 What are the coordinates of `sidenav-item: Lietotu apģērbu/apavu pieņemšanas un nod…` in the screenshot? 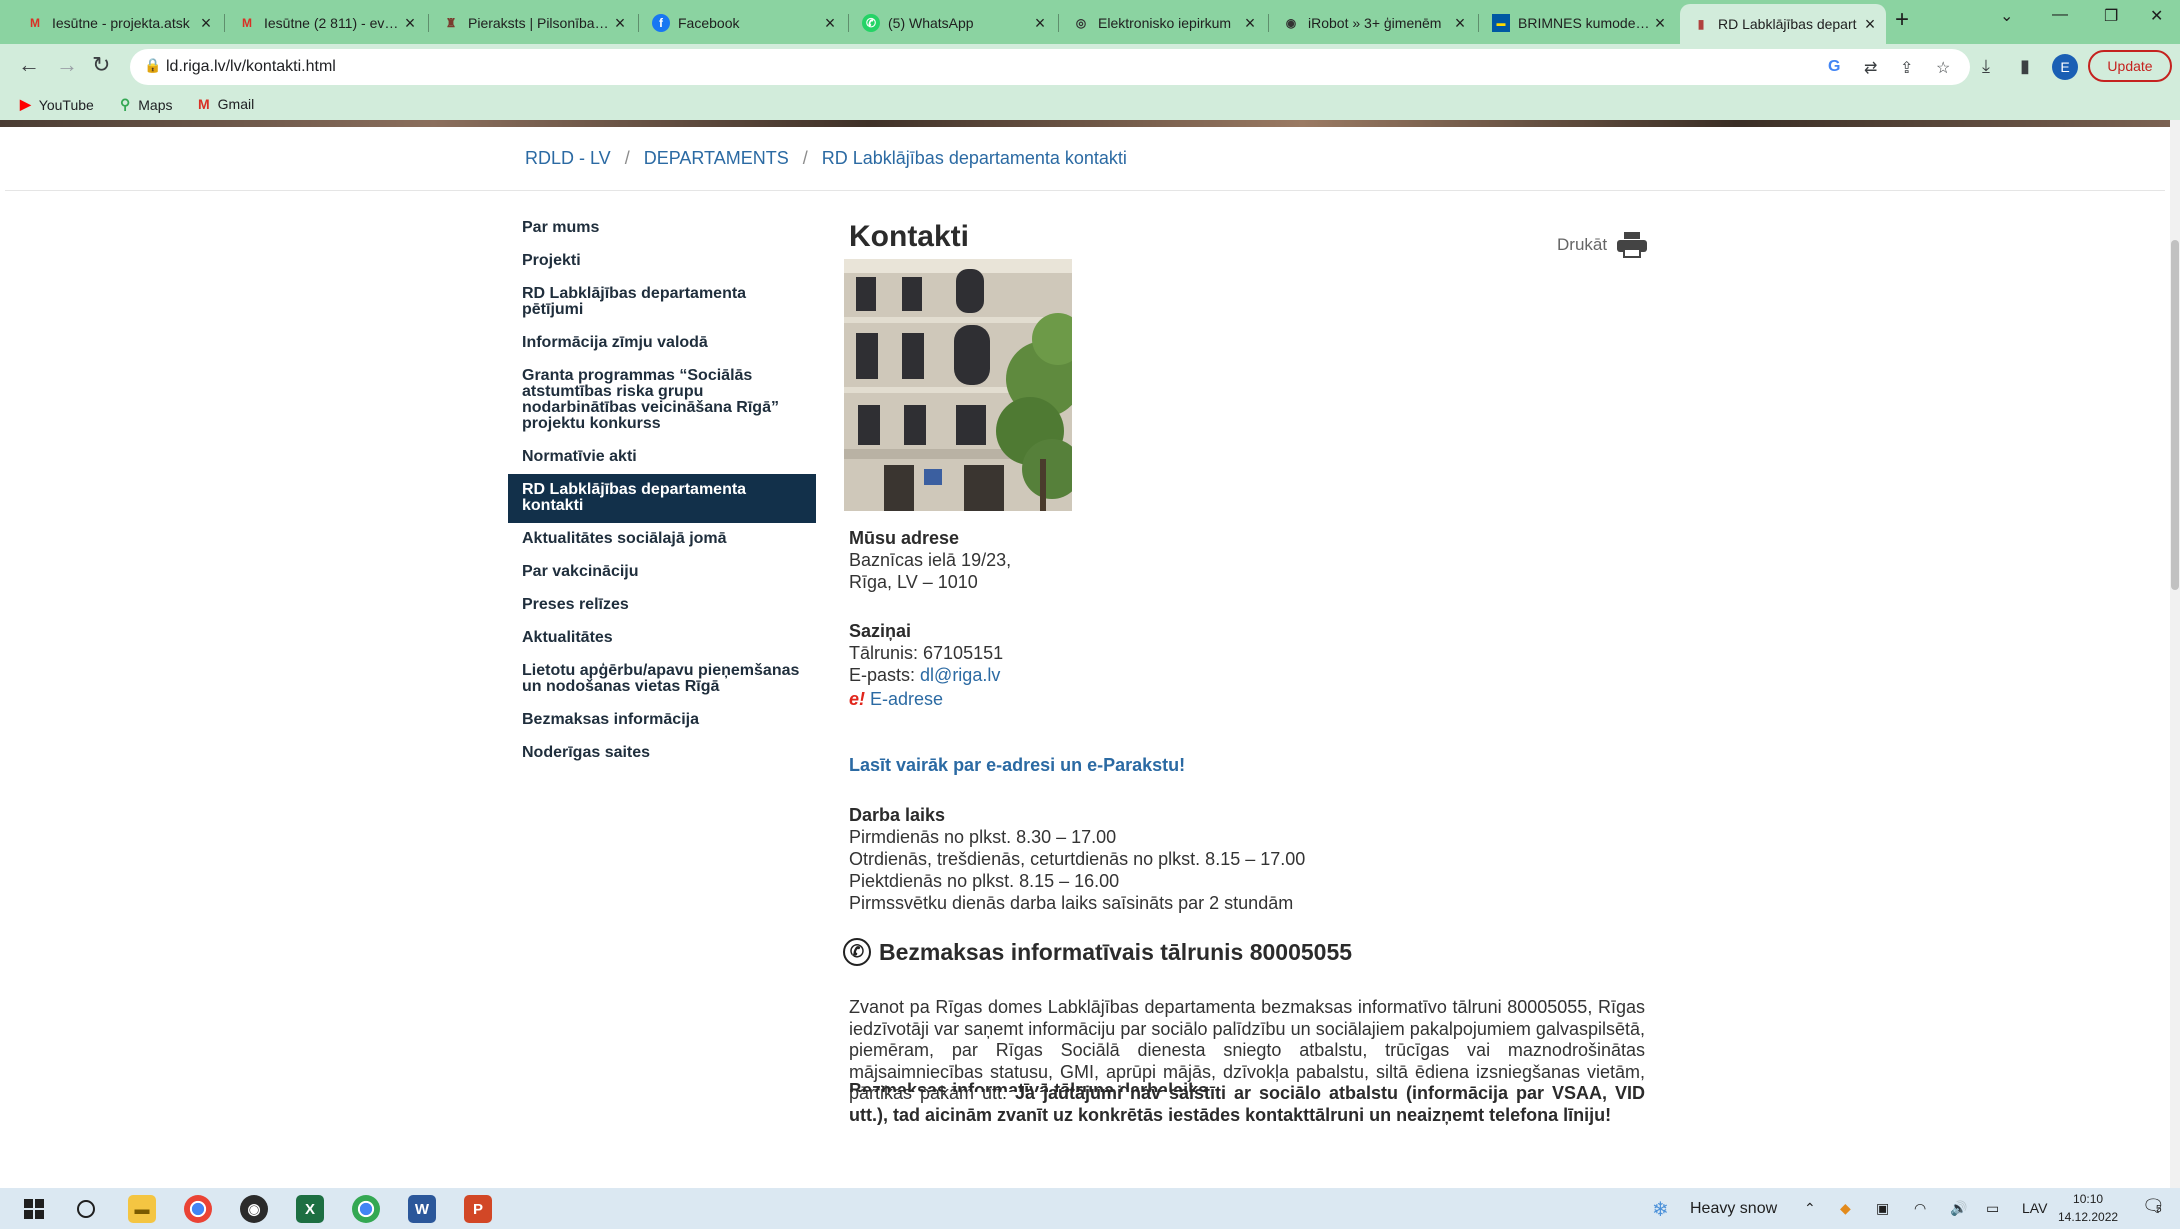 It's located at (662, 679).